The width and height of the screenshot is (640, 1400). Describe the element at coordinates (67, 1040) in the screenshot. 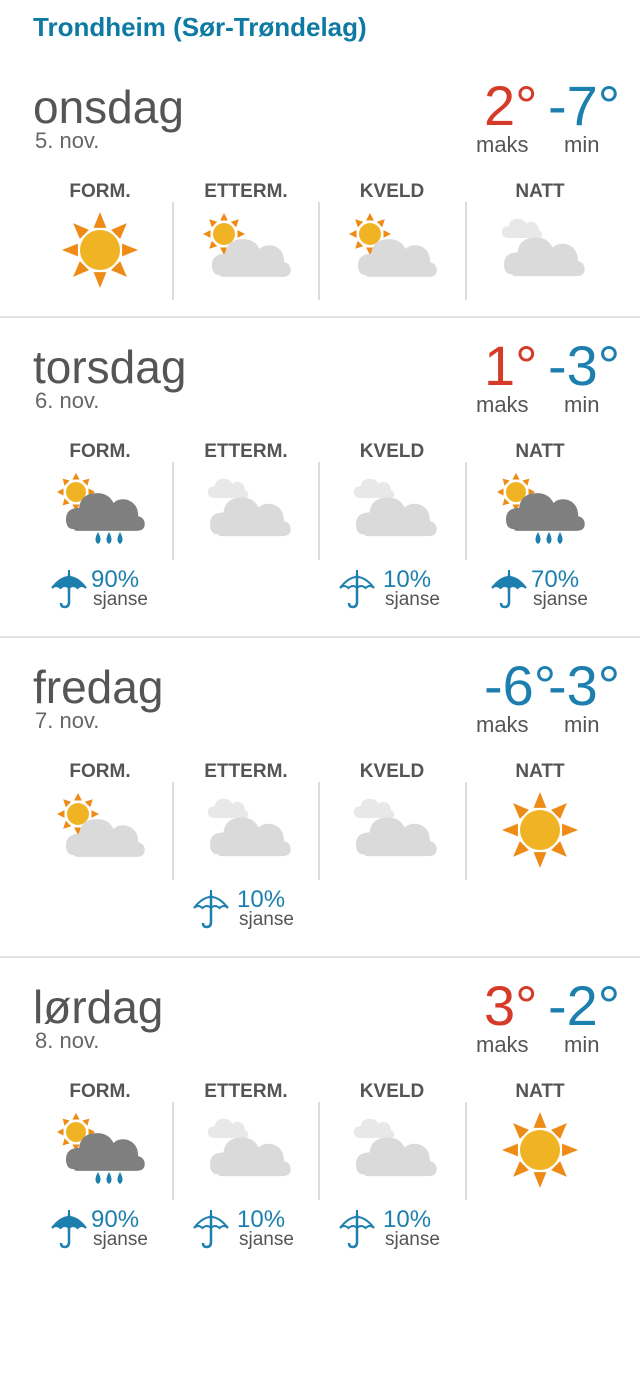

I see `day-date: 8. nov.` at that location.